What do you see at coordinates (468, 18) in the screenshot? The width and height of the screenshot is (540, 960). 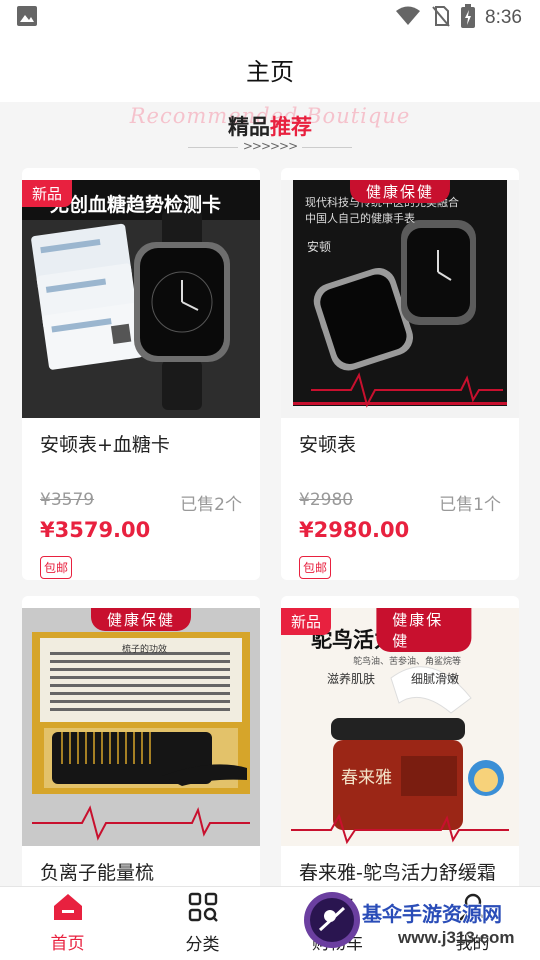 I see `battery-charging-icon` at bounding box center [468, 18].